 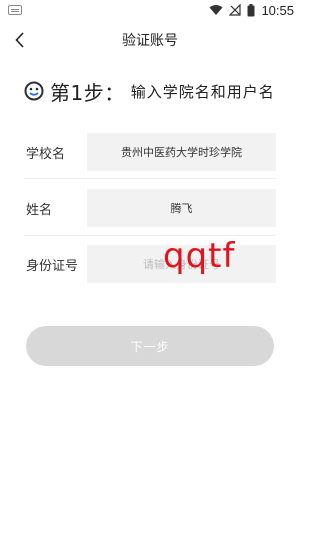 I want to click on step-number: 第1步：, so click(x=87, y=92).